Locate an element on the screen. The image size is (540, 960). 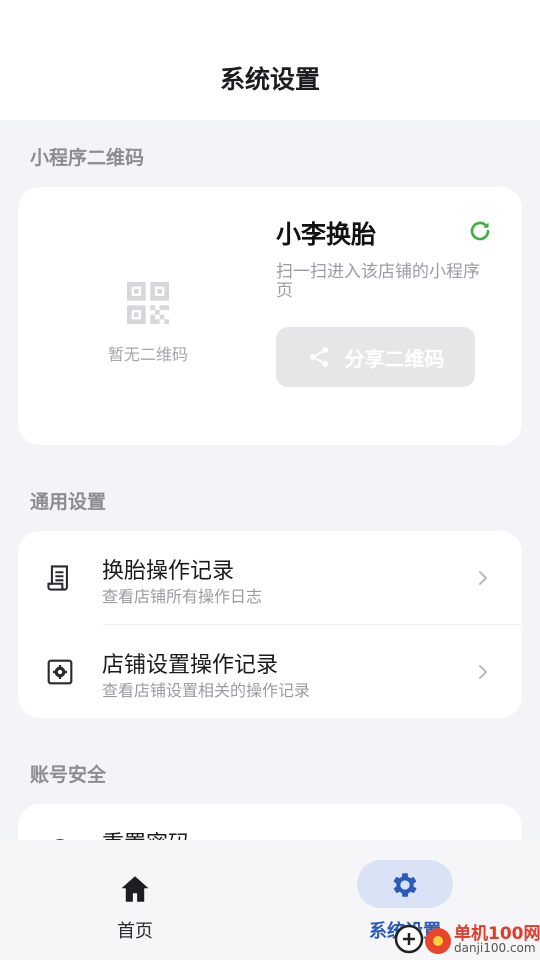
watermark-icon is located at coordinates (422, 939).